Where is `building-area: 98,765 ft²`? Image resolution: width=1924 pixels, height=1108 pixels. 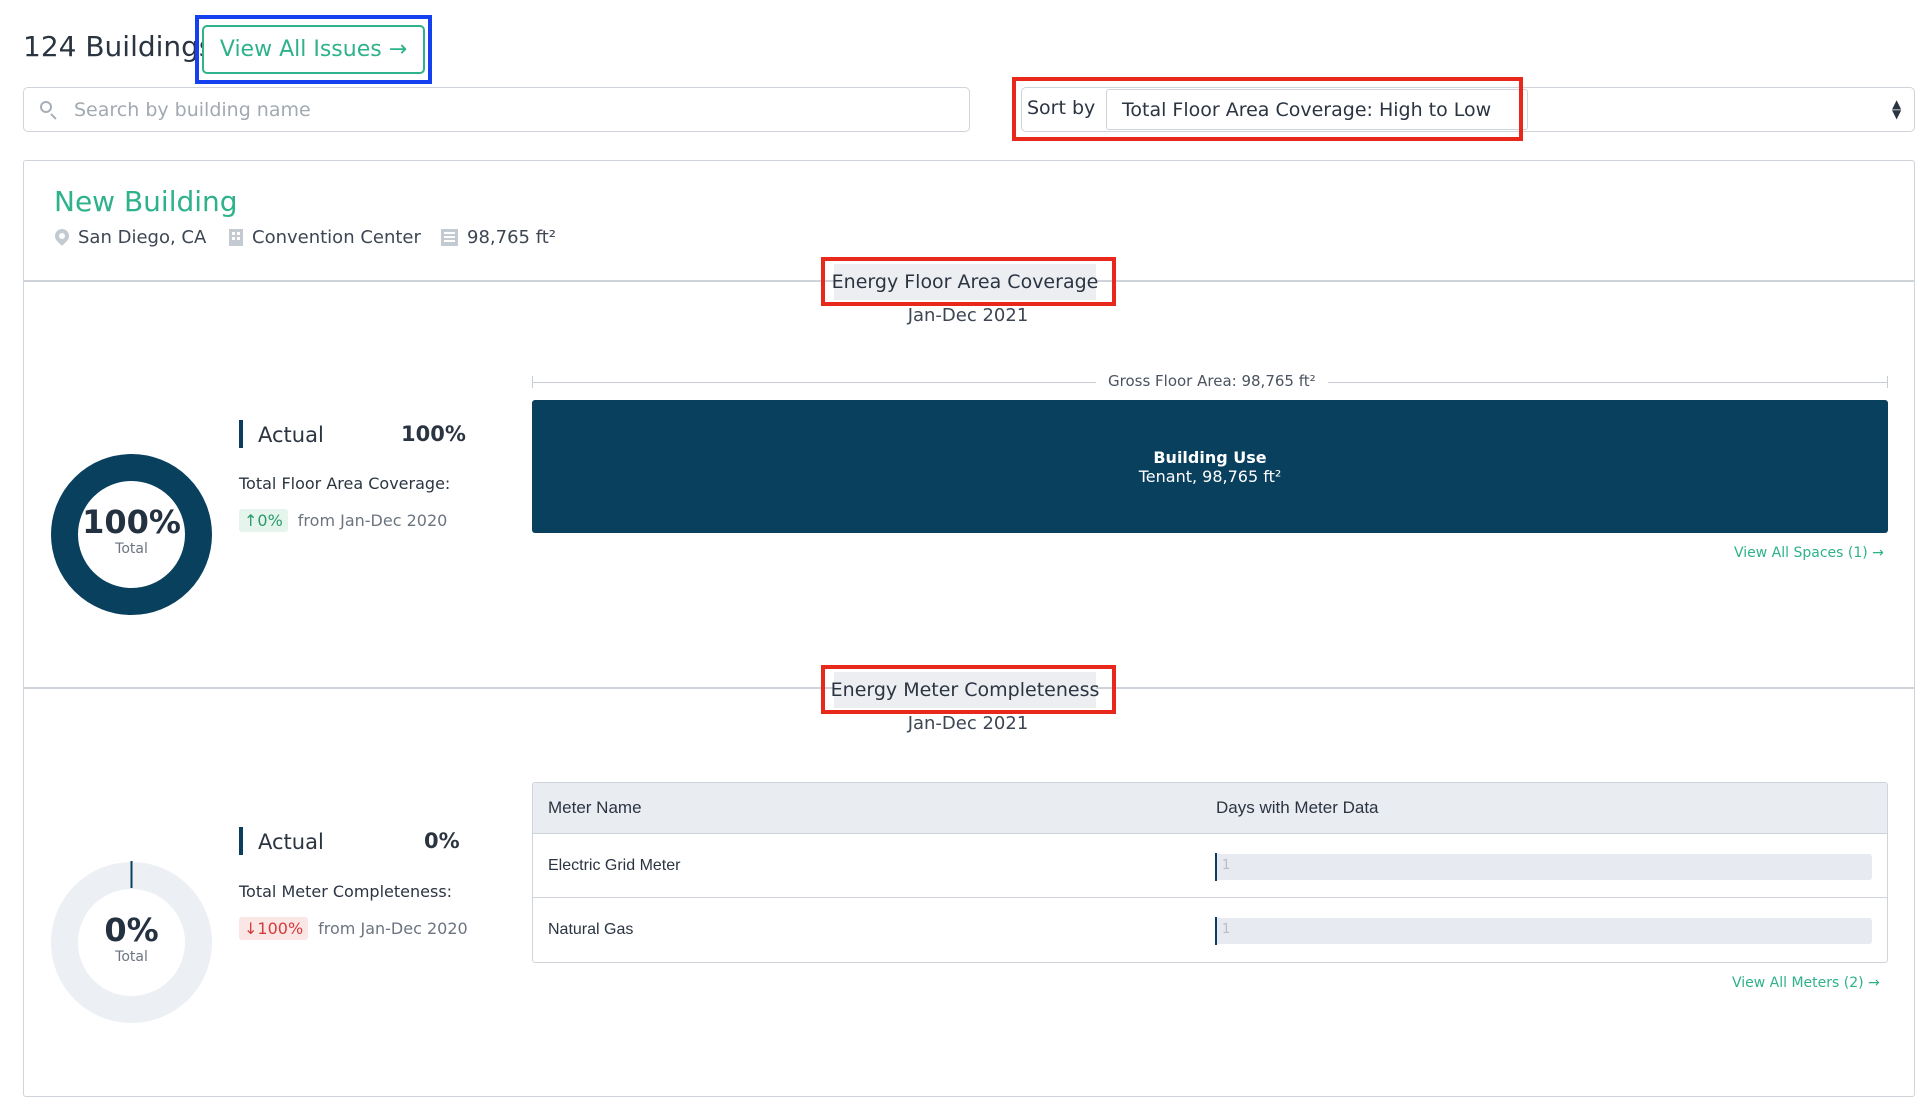 building-area: 98,765 ft² is located at coordinates (498, 237).